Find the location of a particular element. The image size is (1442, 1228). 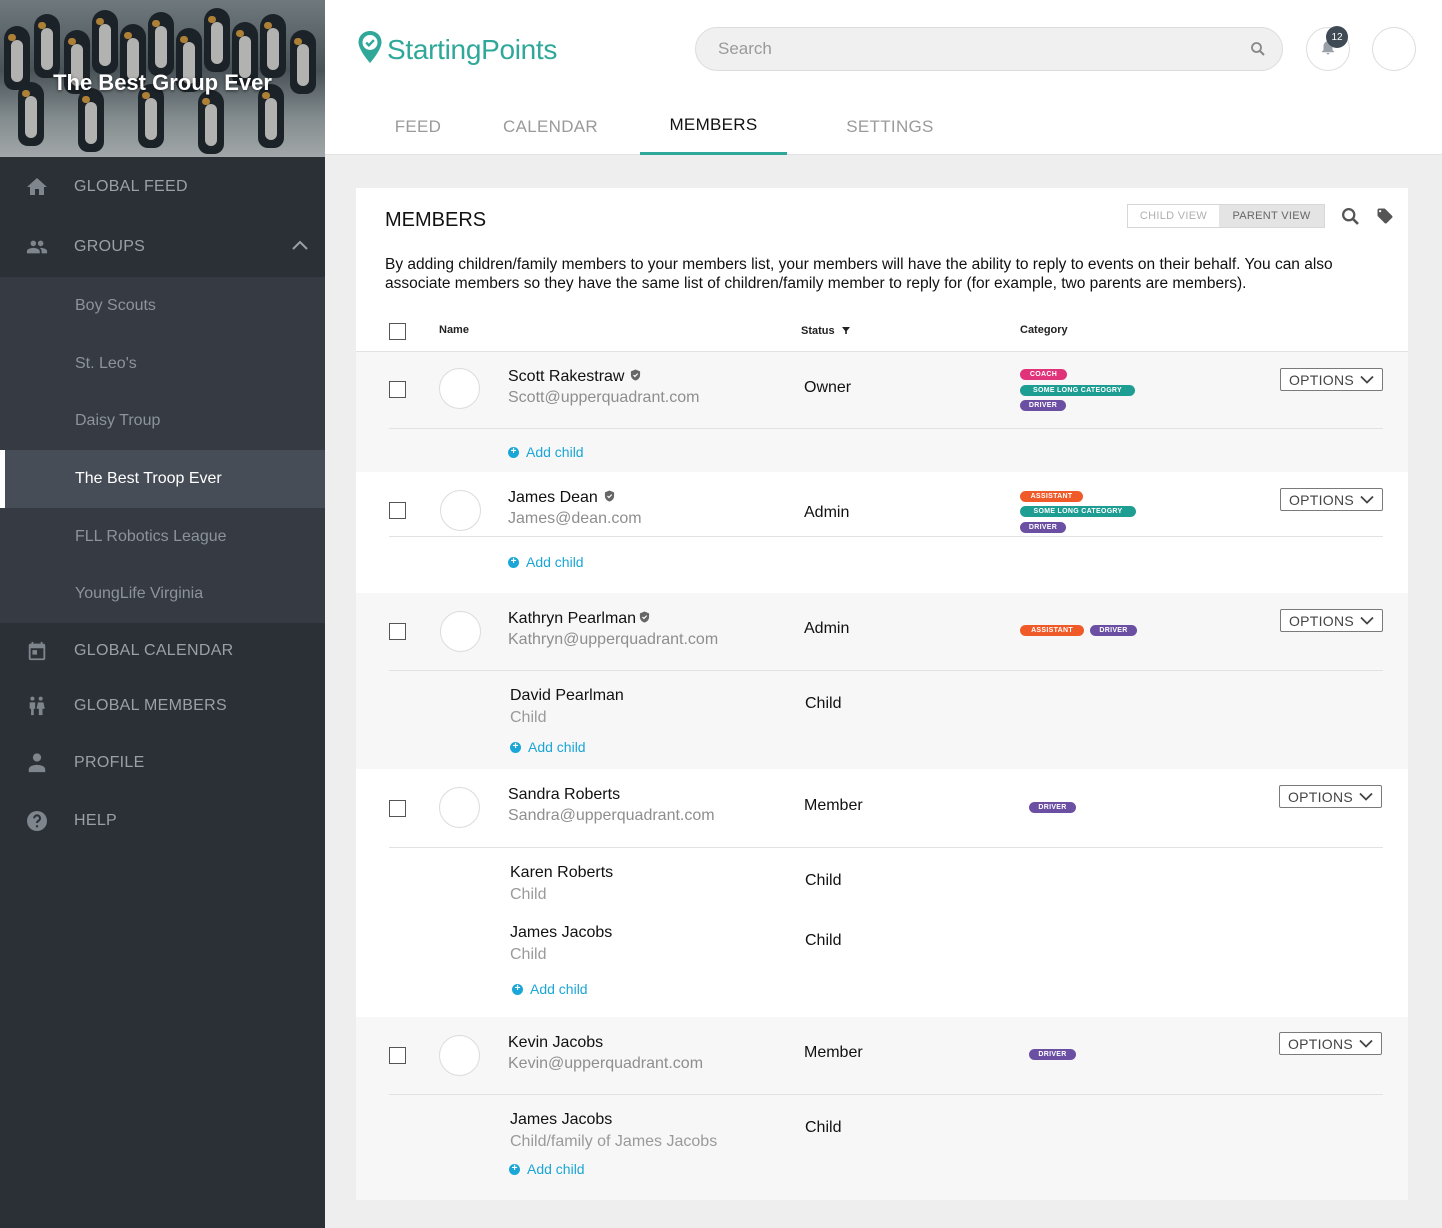

category-badge: COACH is located at coordinates (1043, 374).